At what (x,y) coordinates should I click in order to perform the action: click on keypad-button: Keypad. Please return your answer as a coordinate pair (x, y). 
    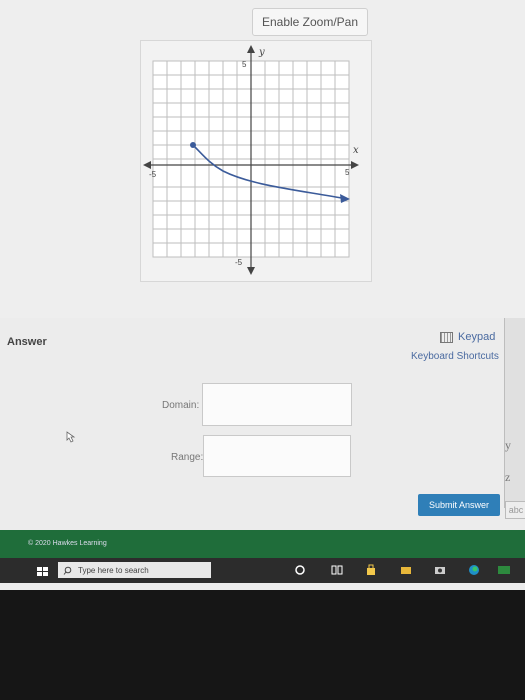
    Looking at the image, I should click on (467, 337).